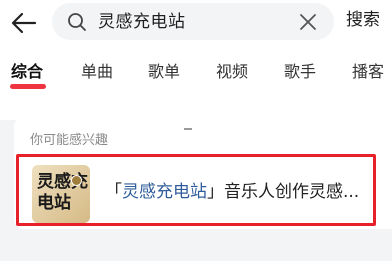 Image resolution: width=392 pixels, height=261 pixels. What do you see at coordinates (188, 129) in the screenshot?
I see `divider-mark` at bounding box center [188, 129].